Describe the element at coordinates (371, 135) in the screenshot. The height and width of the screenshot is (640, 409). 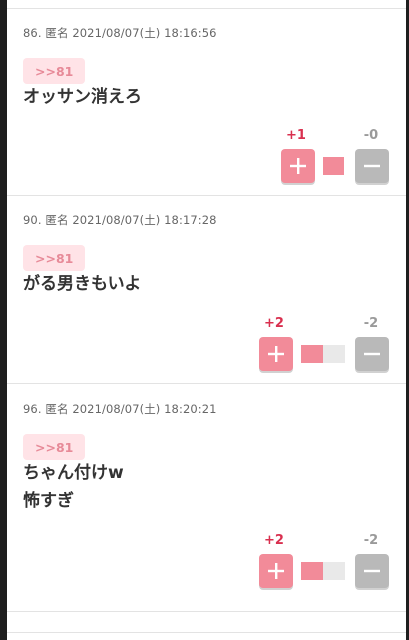
I see `minus-count: -0` at that location.